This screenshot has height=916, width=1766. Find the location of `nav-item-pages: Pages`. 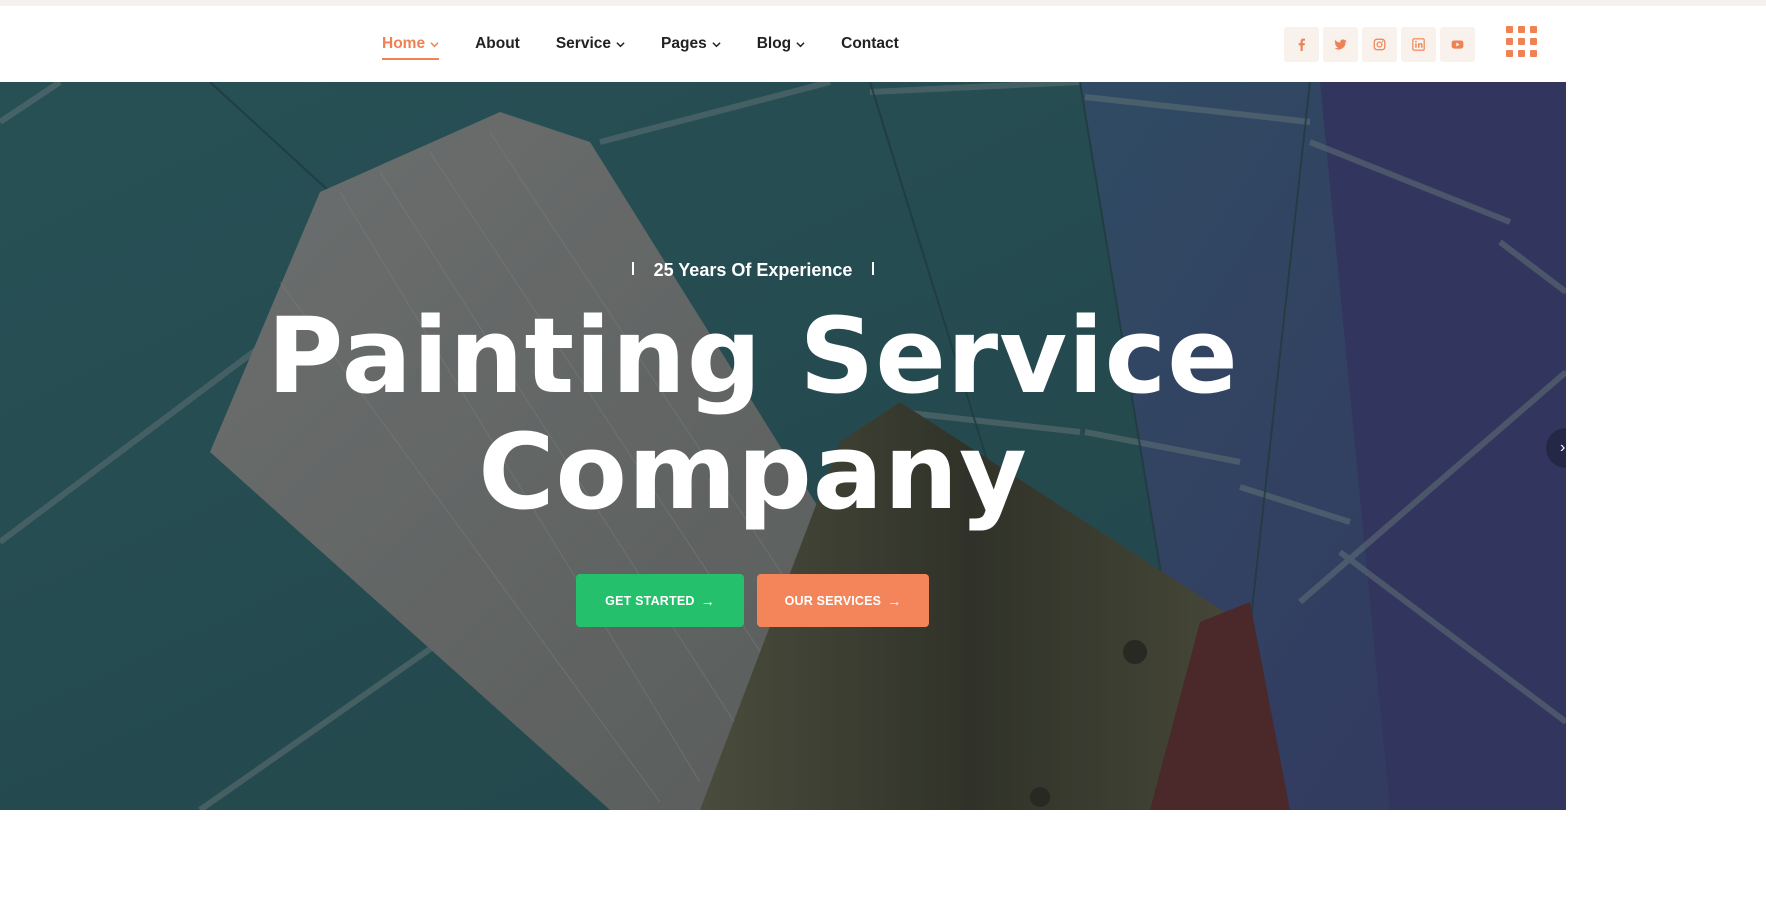

nav-item-pages: Pages is located at coordinates (691, 44).